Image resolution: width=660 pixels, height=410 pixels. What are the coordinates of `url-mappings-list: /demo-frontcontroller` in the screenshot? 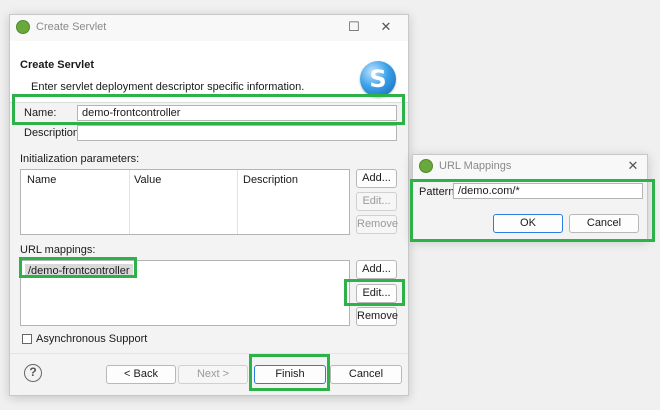 It's located at (185, 293).